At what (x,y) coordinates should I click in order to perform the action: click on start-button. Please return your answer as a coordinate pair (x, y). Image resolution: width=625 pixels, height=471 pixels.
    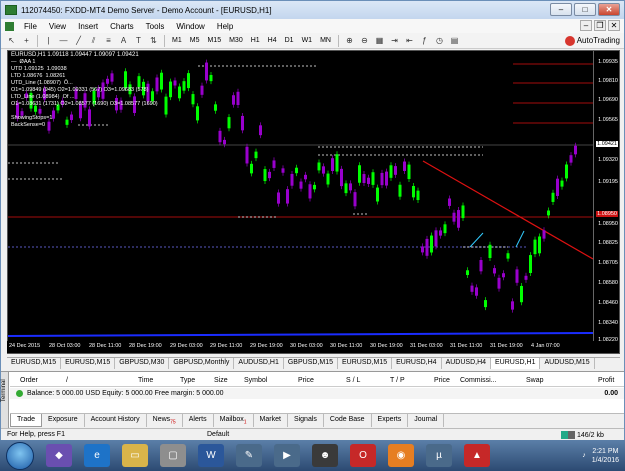
    Looking at the image, I should click on (20, 456).